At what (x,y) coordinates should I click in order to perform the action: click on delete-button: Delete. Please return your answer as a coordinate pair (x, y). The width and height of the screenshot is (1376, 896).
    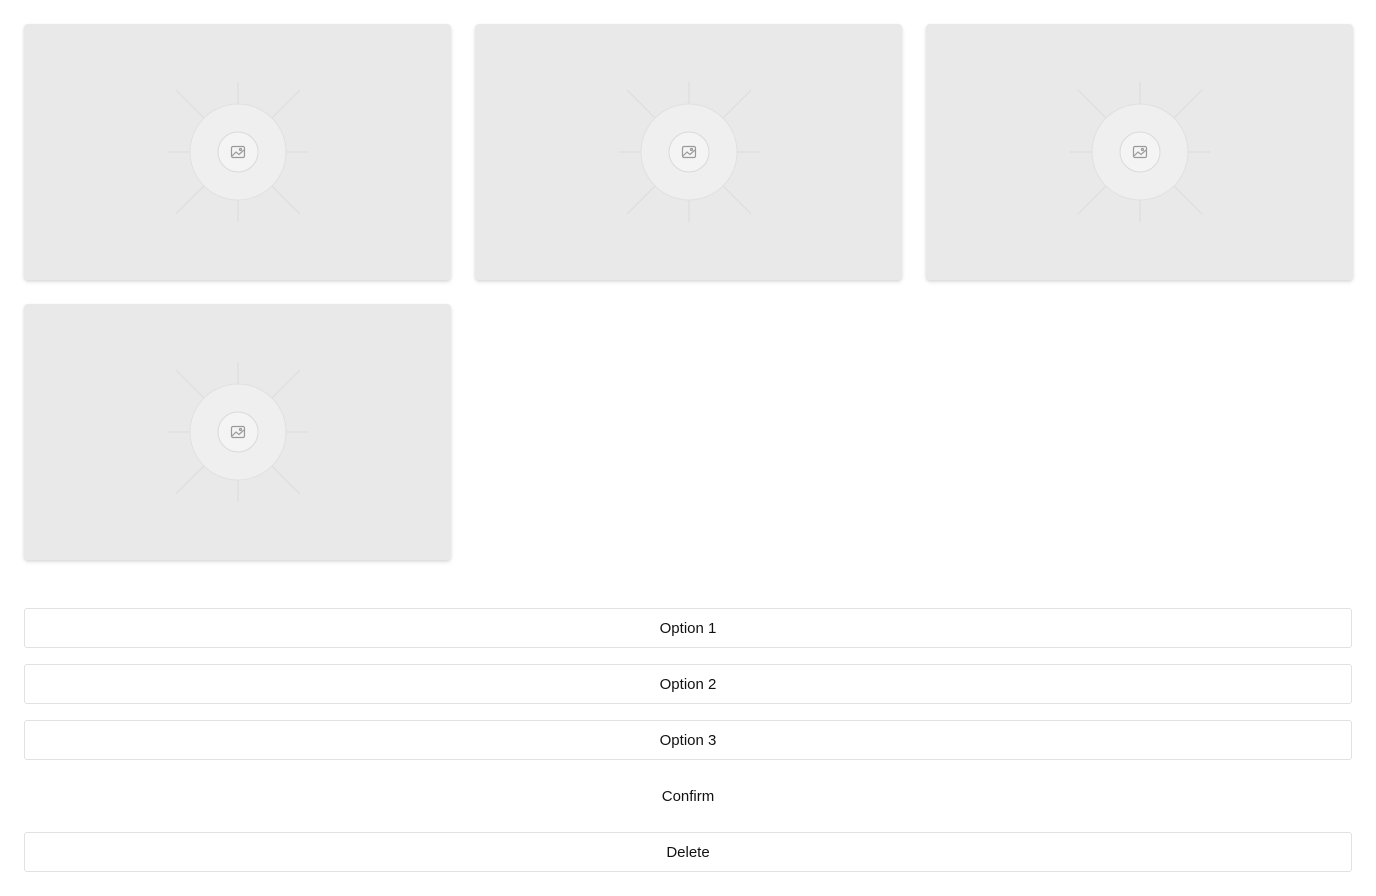
    Looking at the image, I should click on (688, 852).